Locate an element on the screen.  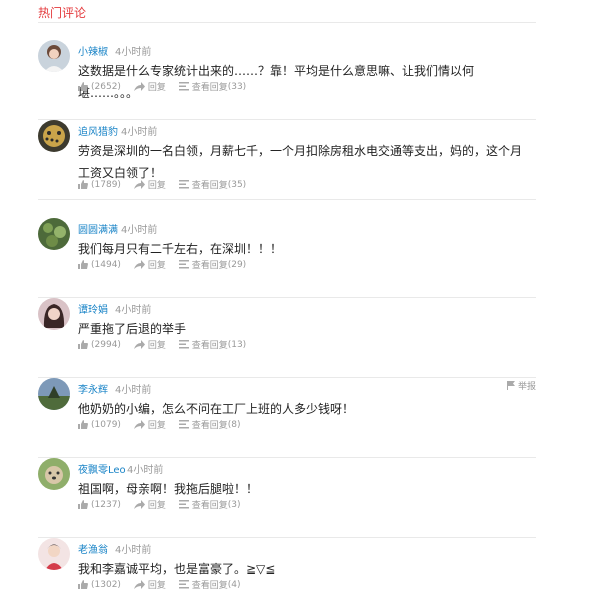
reply-count: (8) is located at coordinates (234, 424).